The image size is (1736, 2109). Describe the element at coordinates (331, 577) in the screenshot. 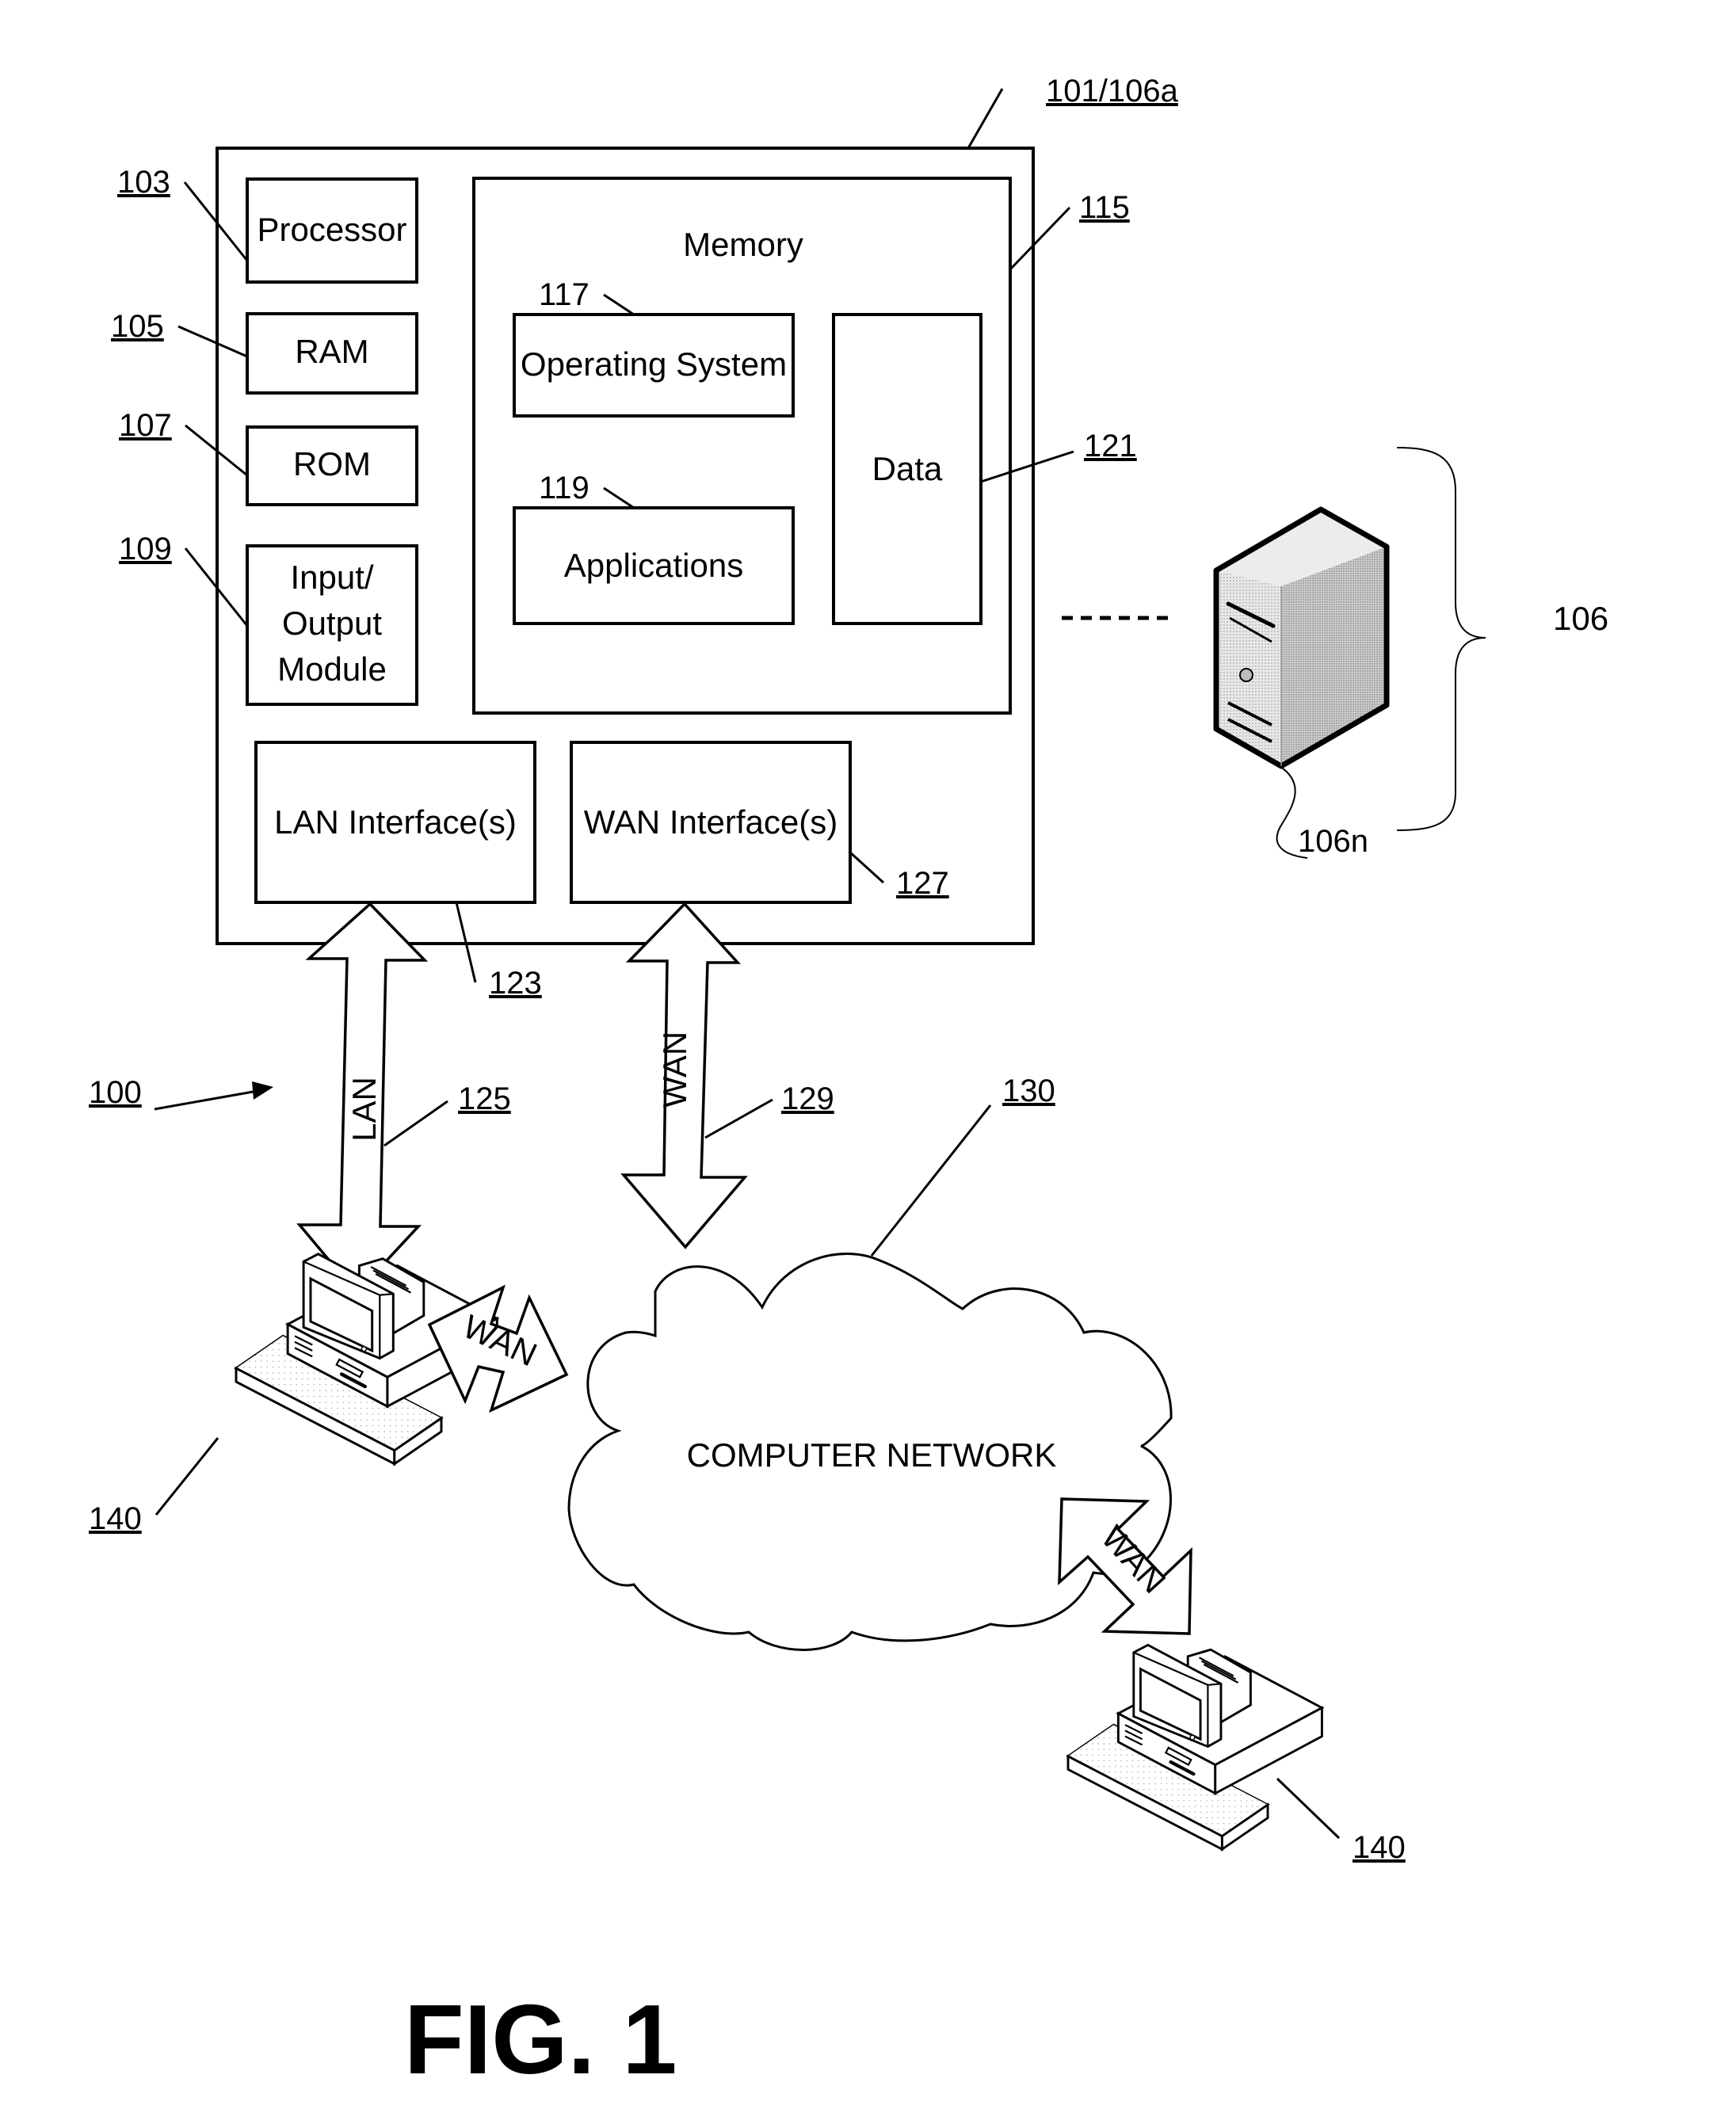

I see `io-label-line-1: Input/` at that location.